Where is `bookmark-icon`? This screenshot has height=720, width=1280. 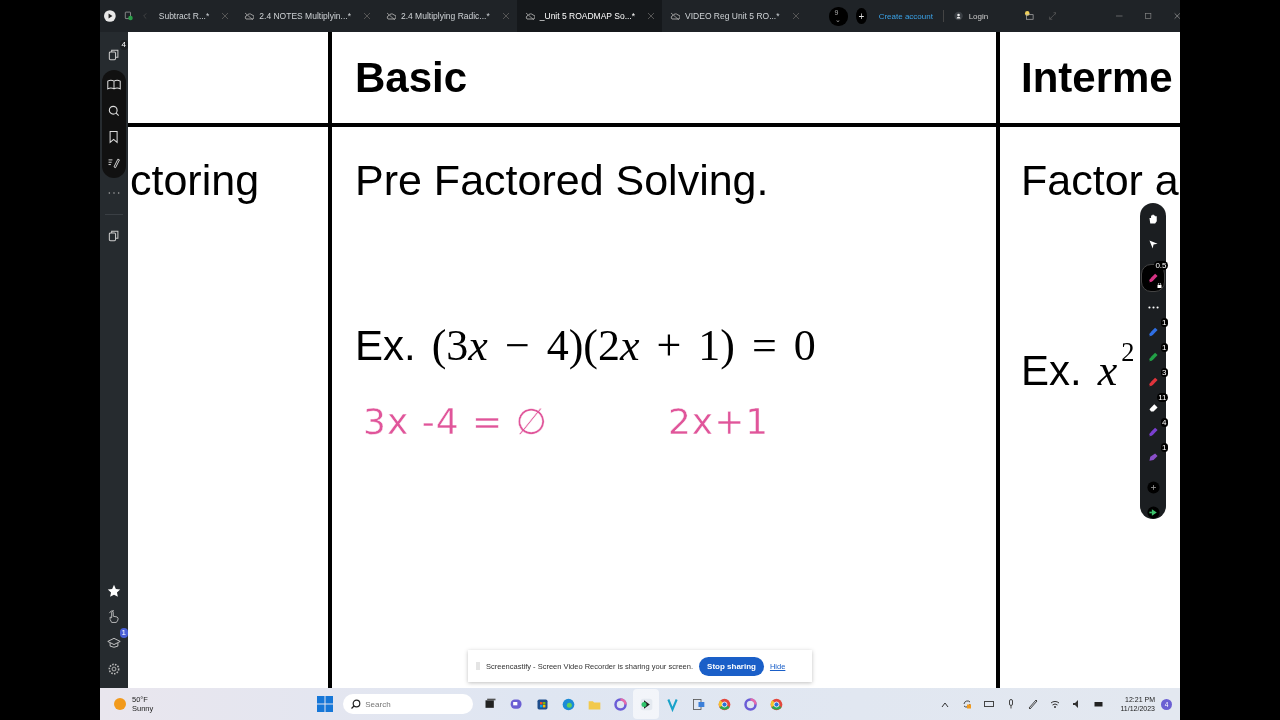
bookmark-icon is located at coordinates (114, 137).